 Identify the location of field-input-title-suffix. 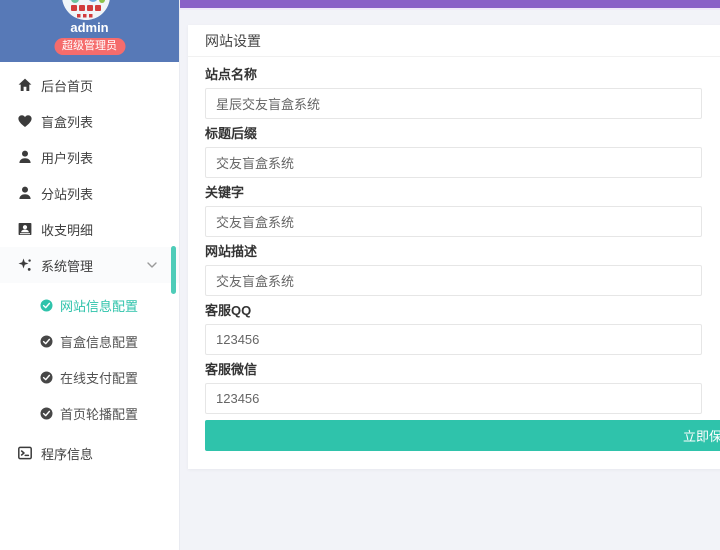
(453, 162).